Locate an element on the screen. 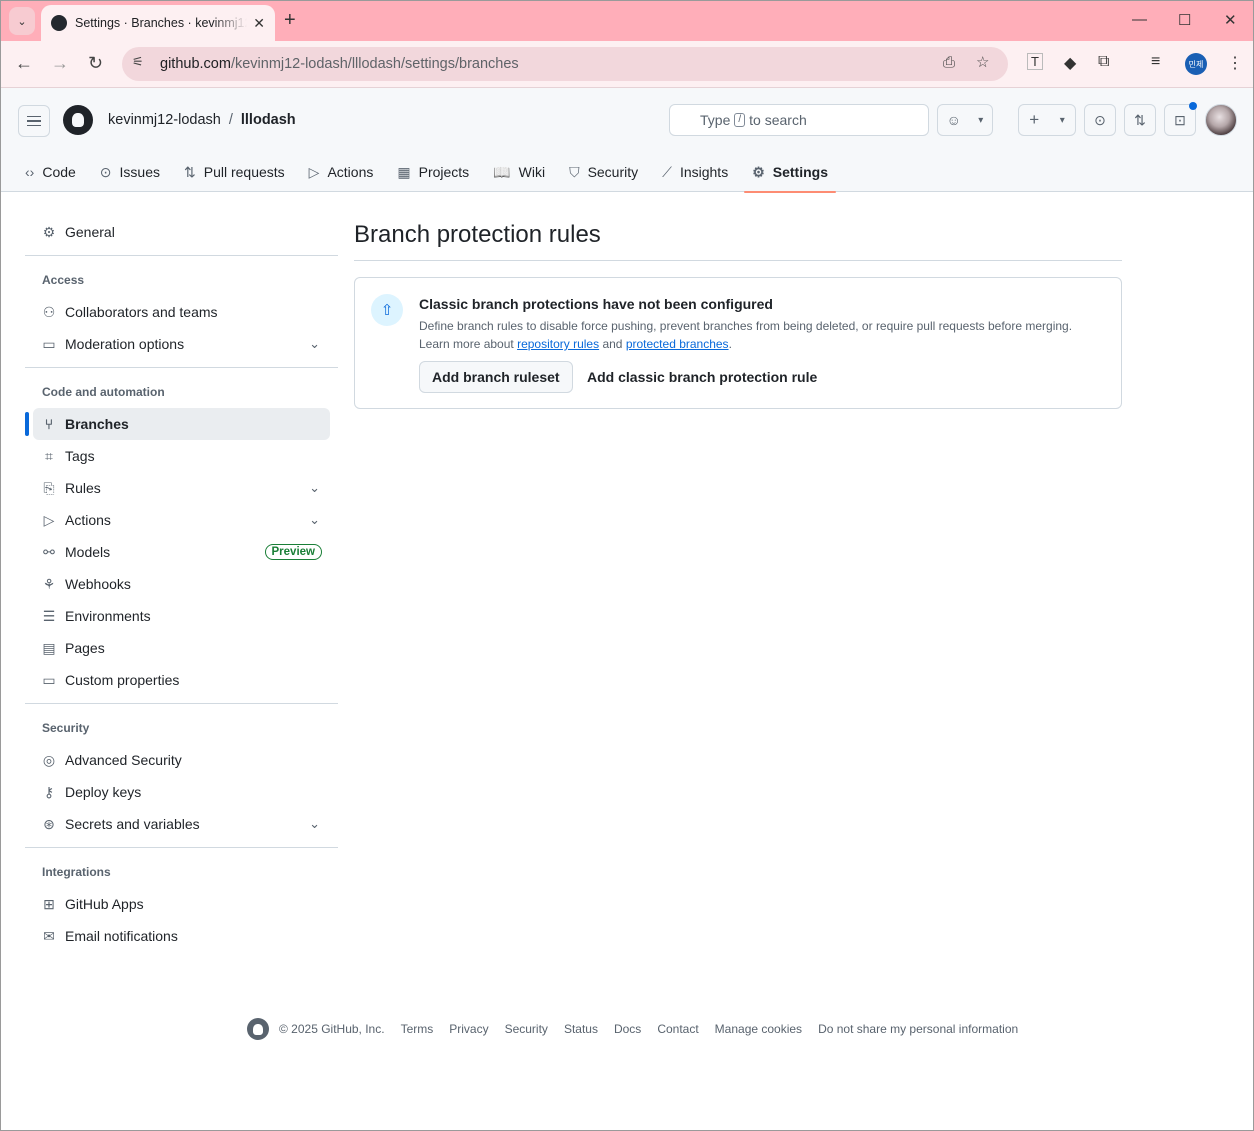 This screenshot has width=1254, height=1131. sidebar-item-label: Actions is located at coordinates (88, 520).